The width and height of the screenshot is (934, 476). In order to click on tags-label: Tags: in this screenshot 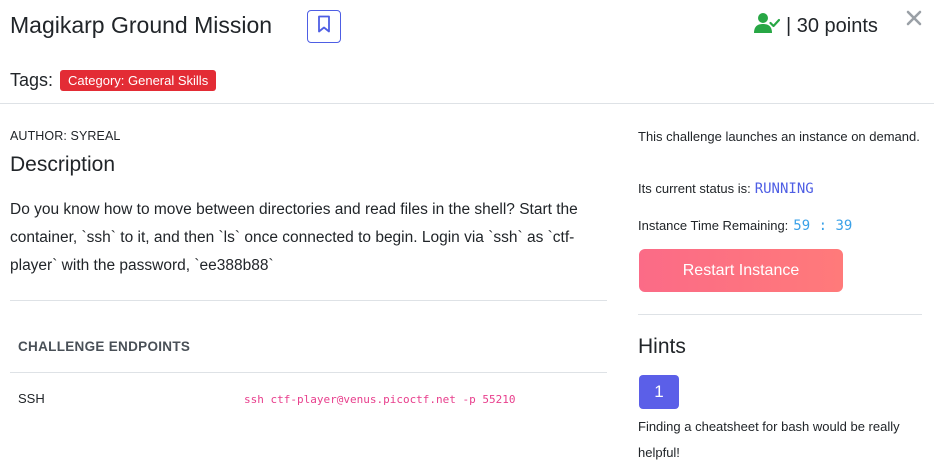, I will do `click(32, 79)`.